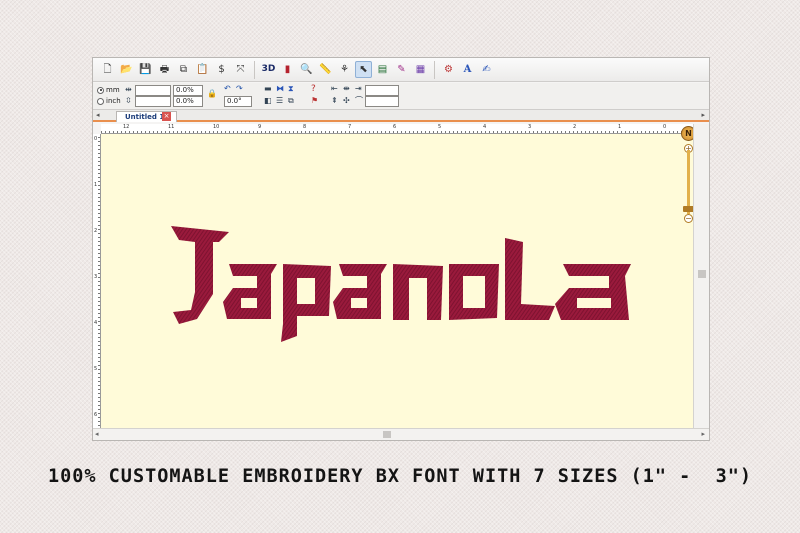  What do you see at coordinates (467, 69) in the screenshot?
I see `text-lettering-icon: A` at bounding box center [467, 69].